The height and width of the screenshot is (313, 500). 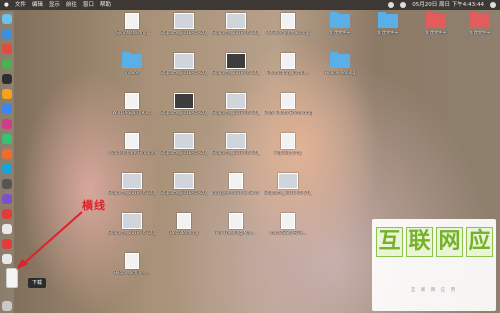 I want to click on watermark-char: 联, so click(x=419, y=242).